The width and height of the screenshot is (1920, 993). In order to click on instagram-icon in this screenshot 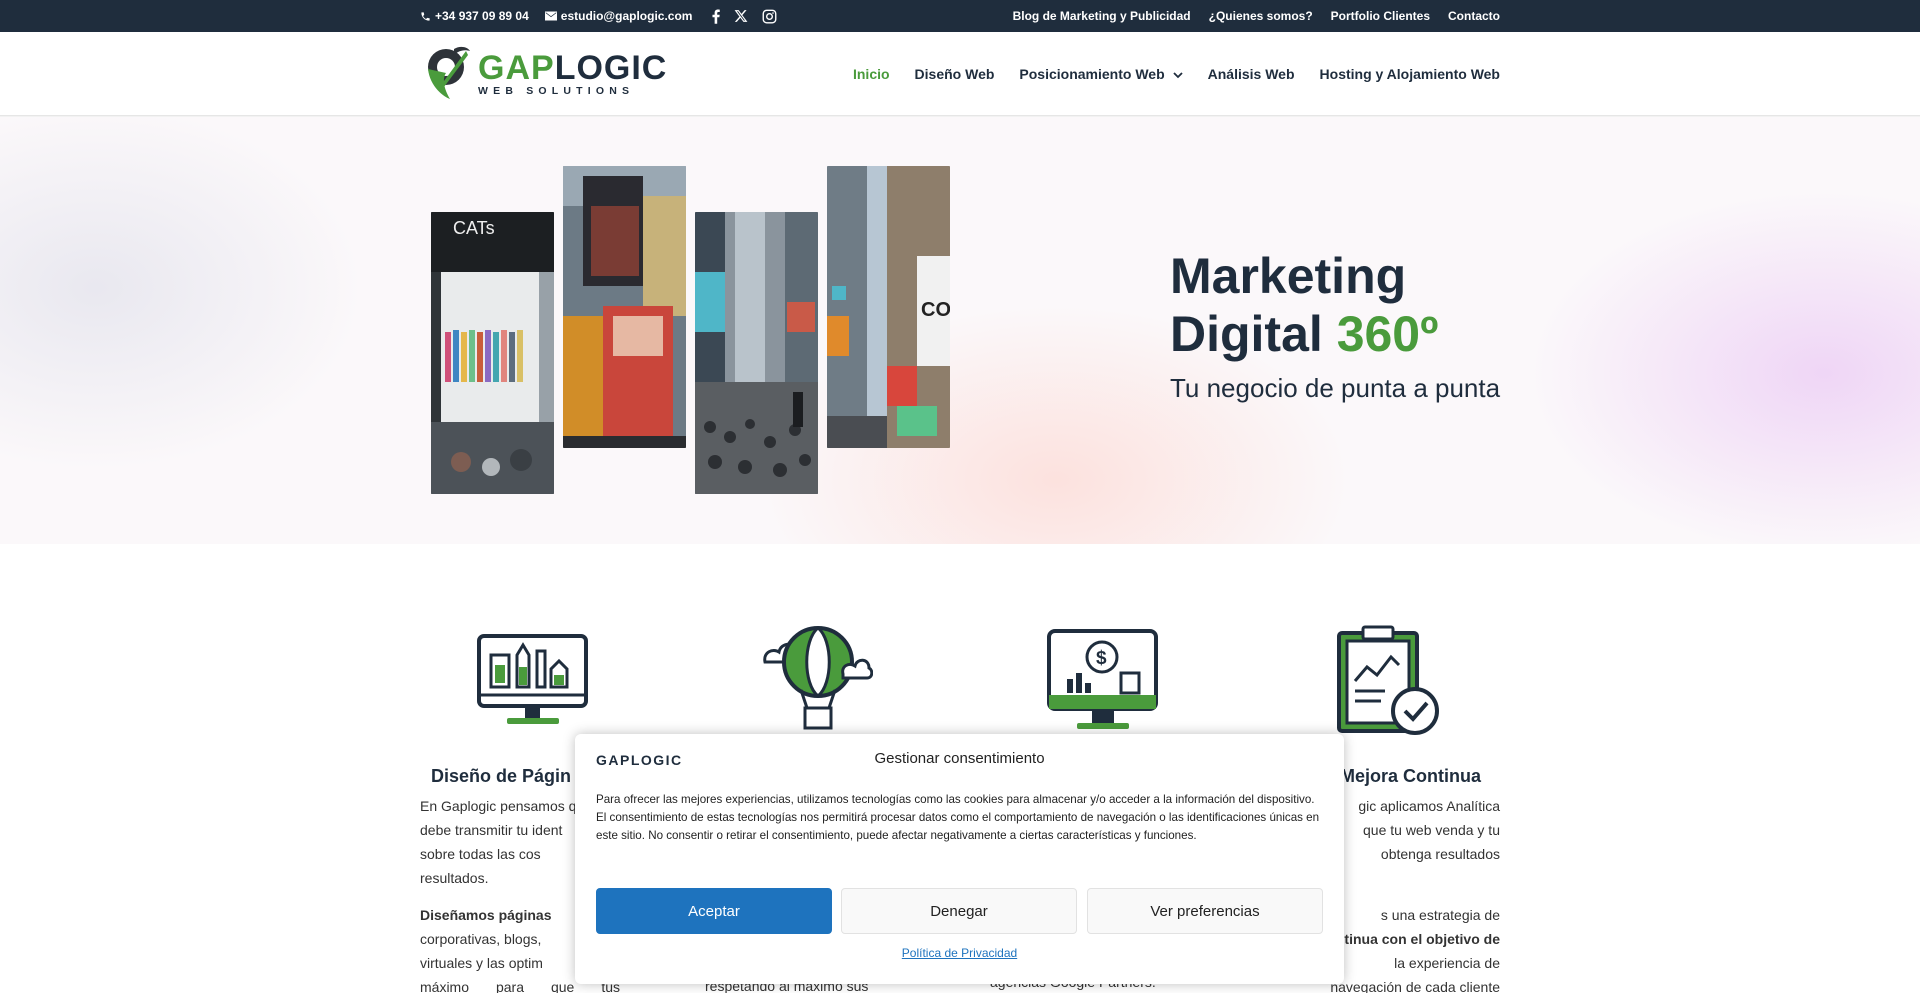, I will do `click(769, 16)`.